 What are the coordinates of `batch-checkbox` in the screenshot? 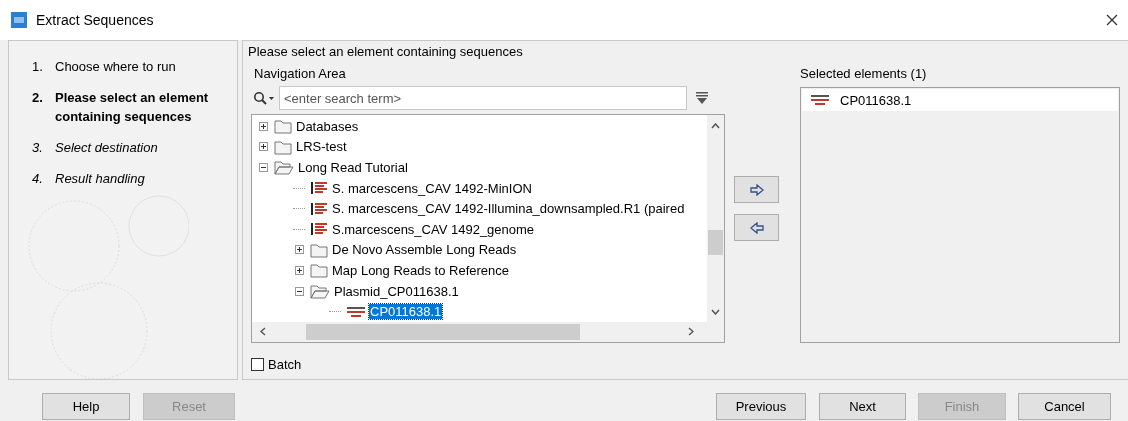 It's located at (257, 364).